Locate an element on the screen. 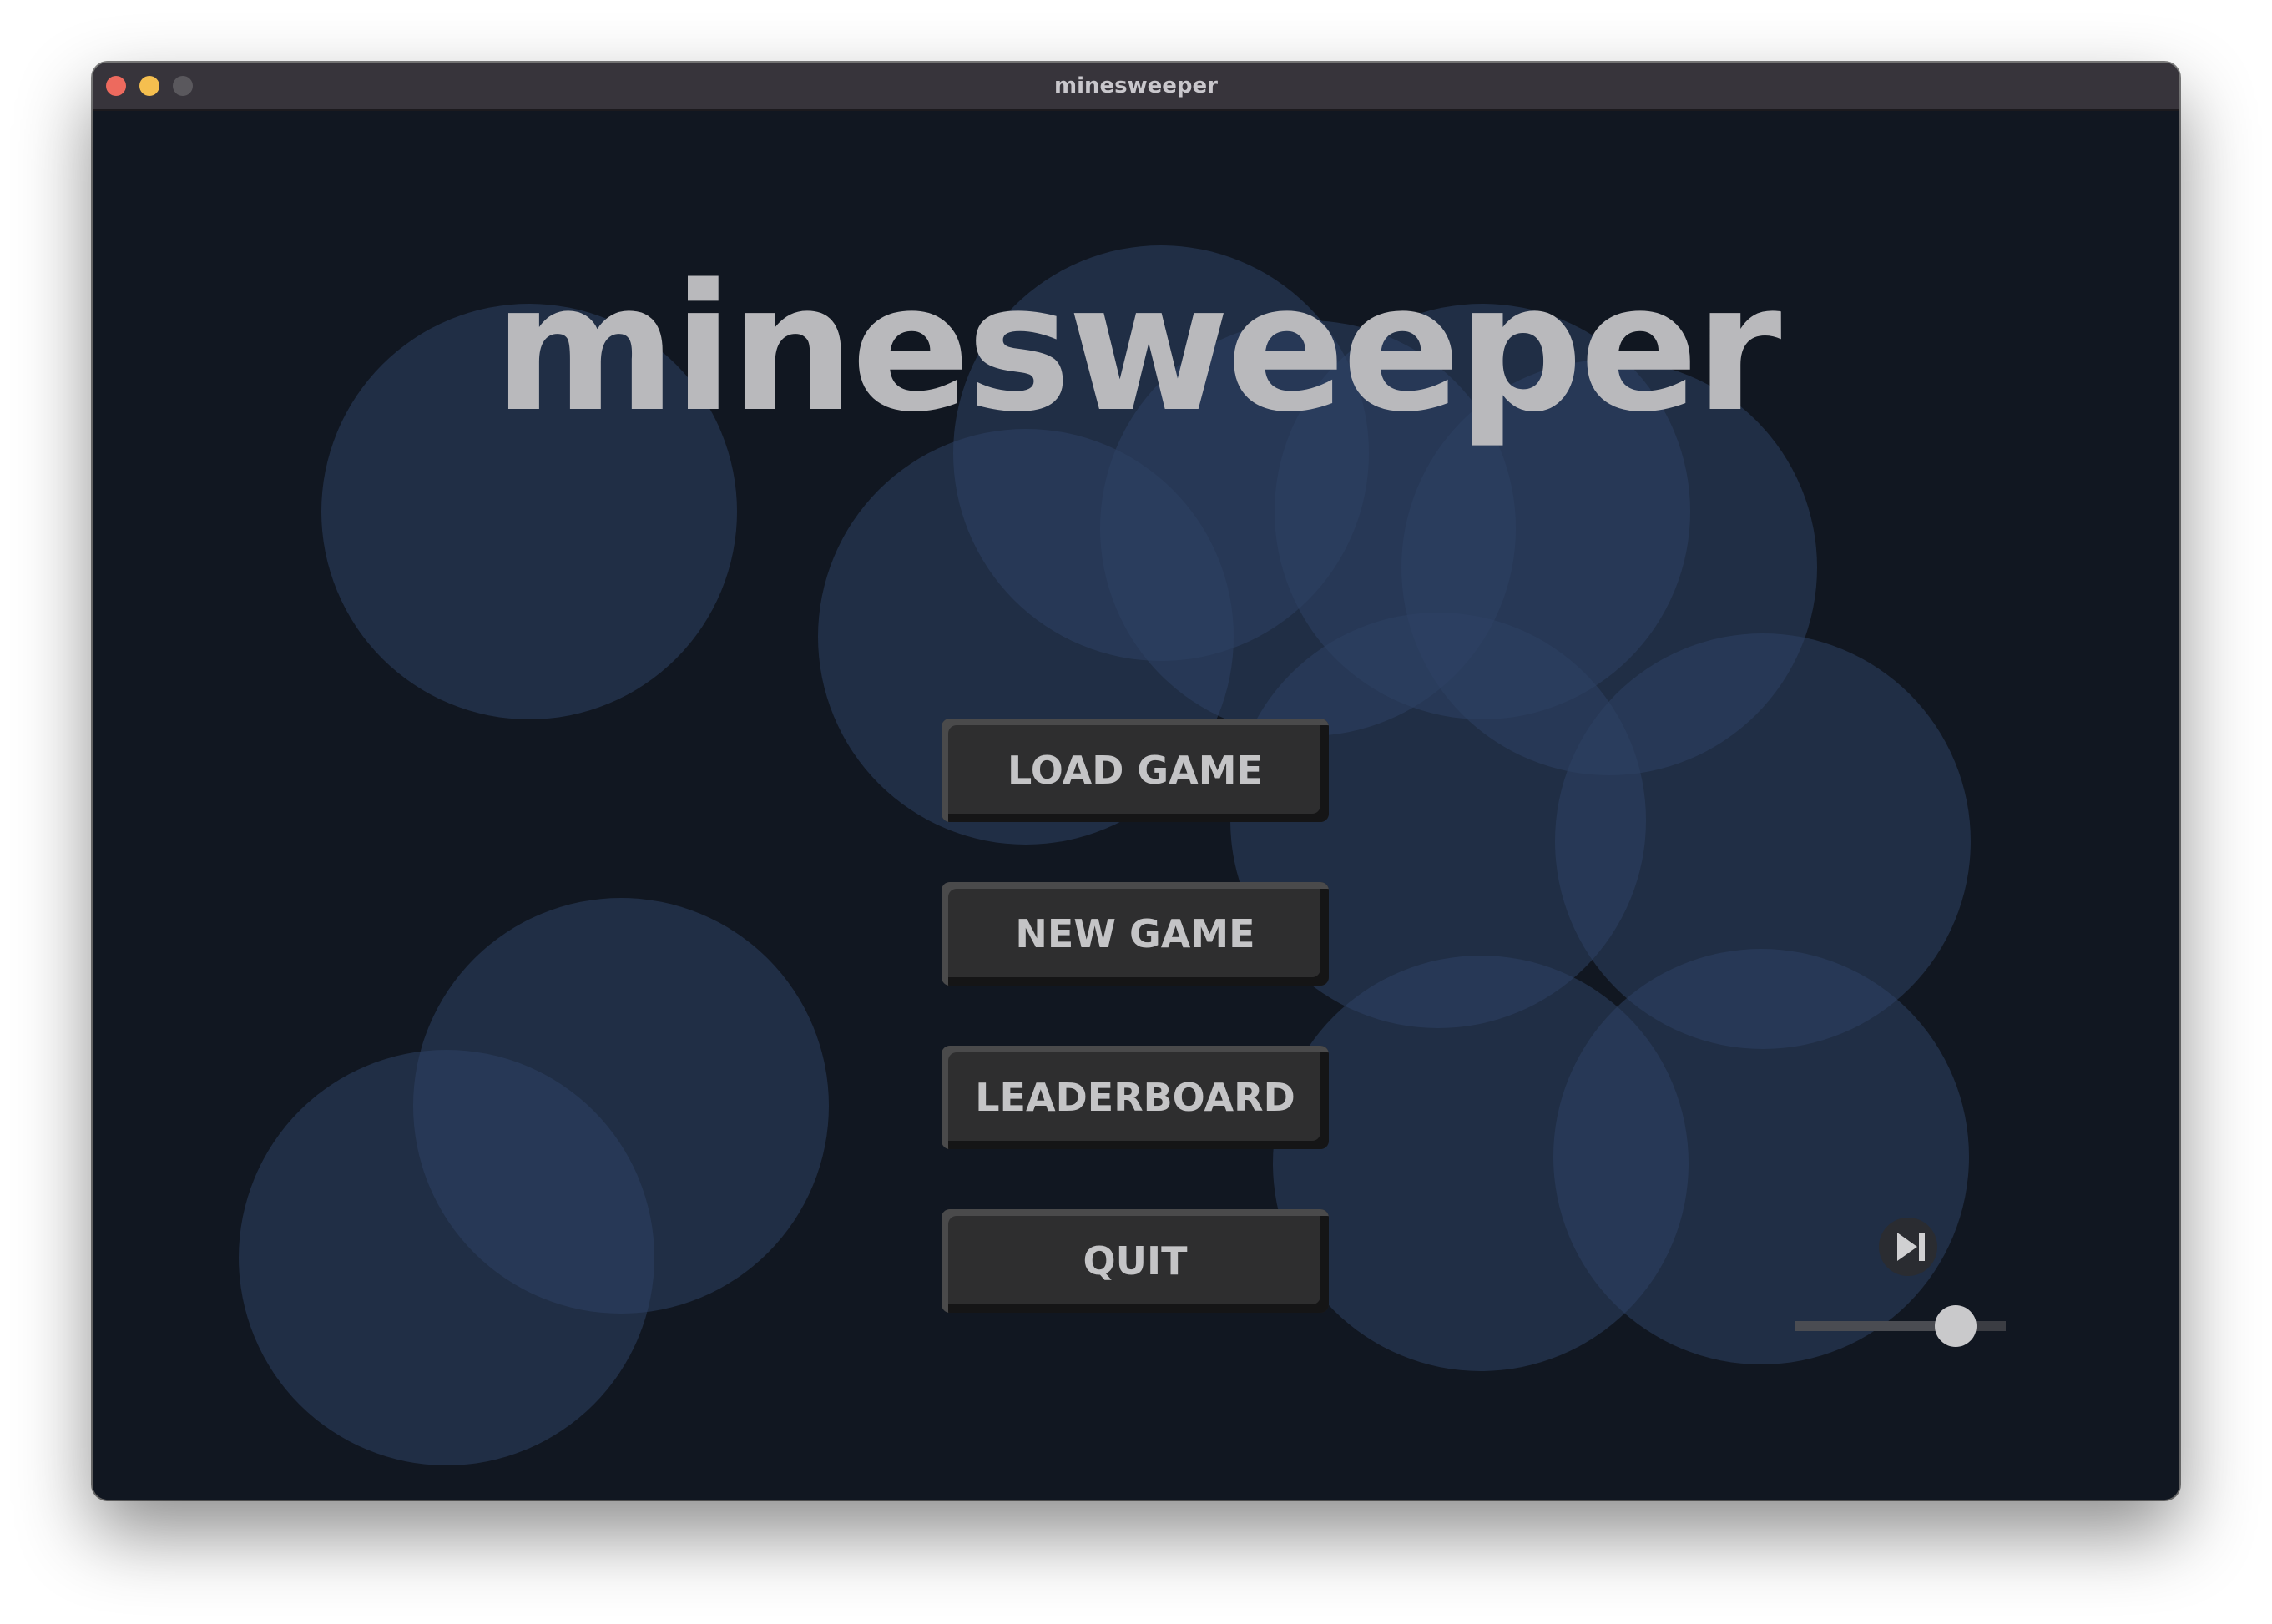  window-titlebar: minesweeper is located at coordinates (1136, 87).